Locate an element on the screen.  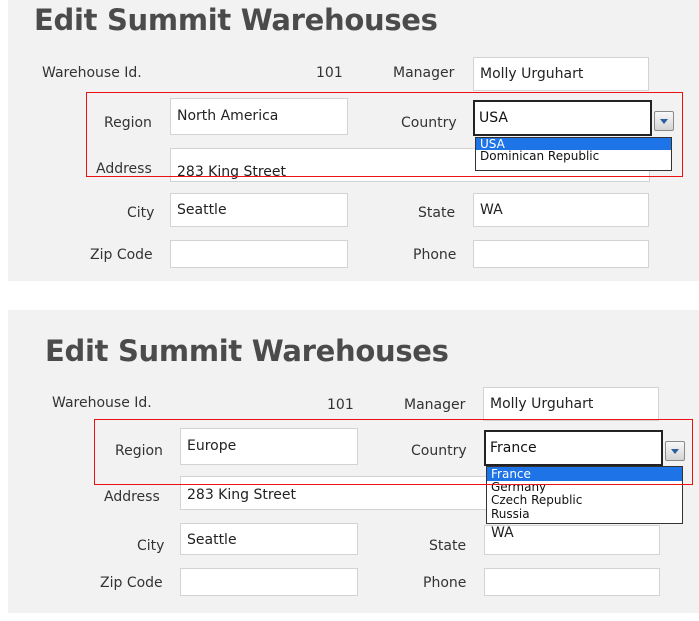
country-option-czech-republic: Czech Republic is located at coordinates (584, 500).